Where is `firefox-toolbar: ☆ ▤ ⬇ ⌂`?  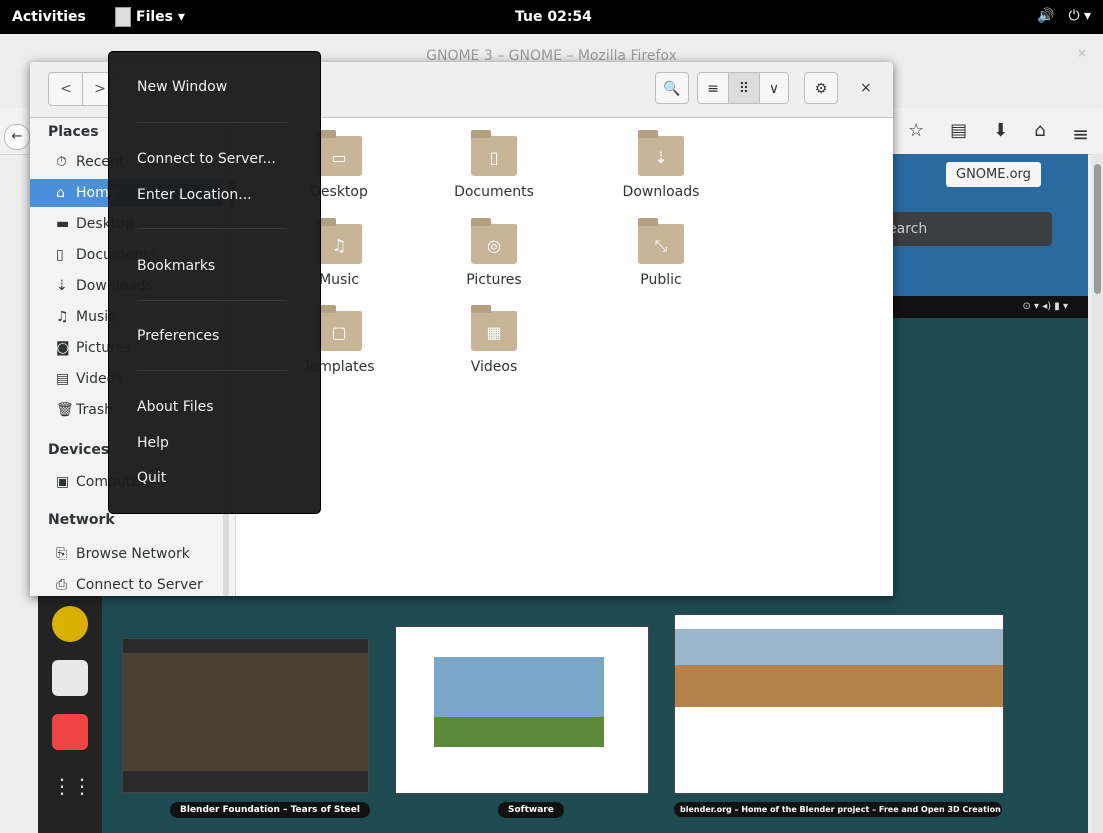
firefox-toolbar: ☆ ▤ ⬇ ⌂ is located at coordinates (977, 130).